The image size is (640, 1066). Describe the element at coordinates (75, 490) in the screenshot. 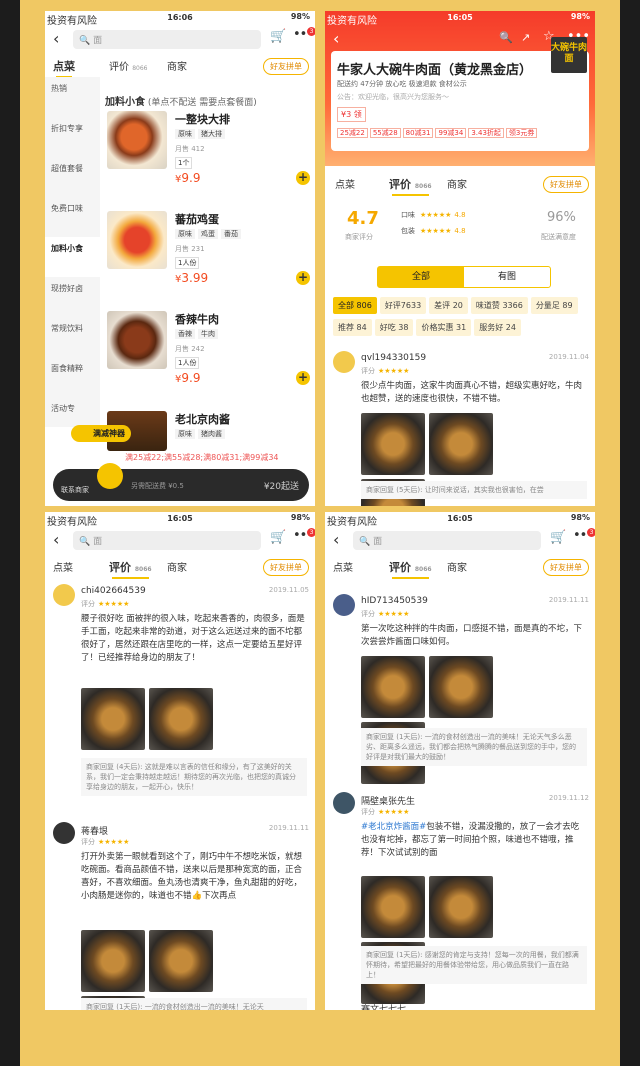

I see `contact-merchant: 联系商家` at that location.